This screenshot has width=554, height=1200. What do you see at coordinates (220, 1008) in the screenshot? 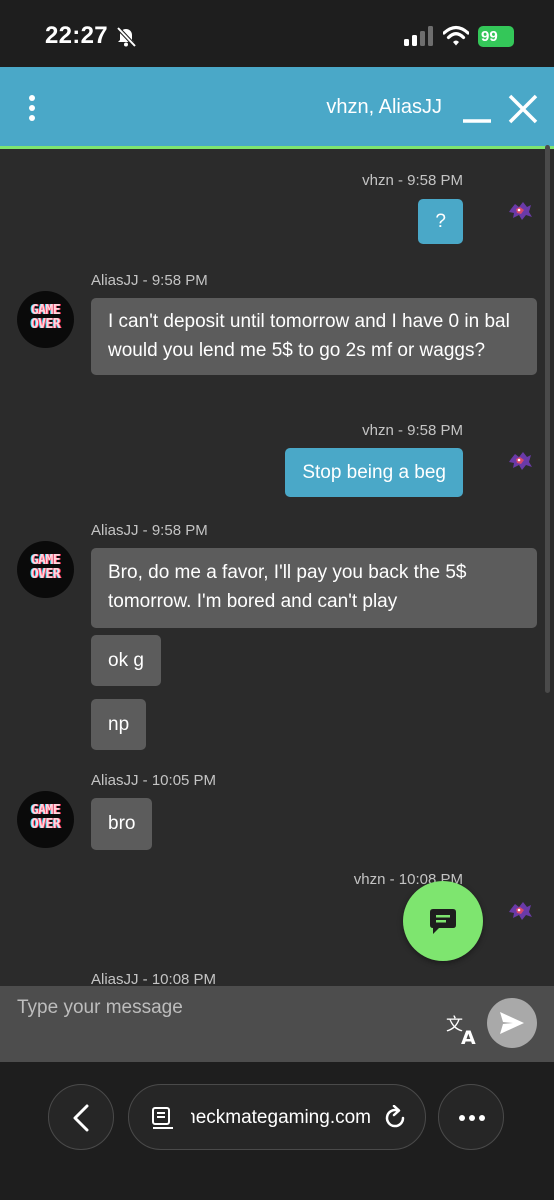
I see `message-input` at bounding box center [220, 1008].